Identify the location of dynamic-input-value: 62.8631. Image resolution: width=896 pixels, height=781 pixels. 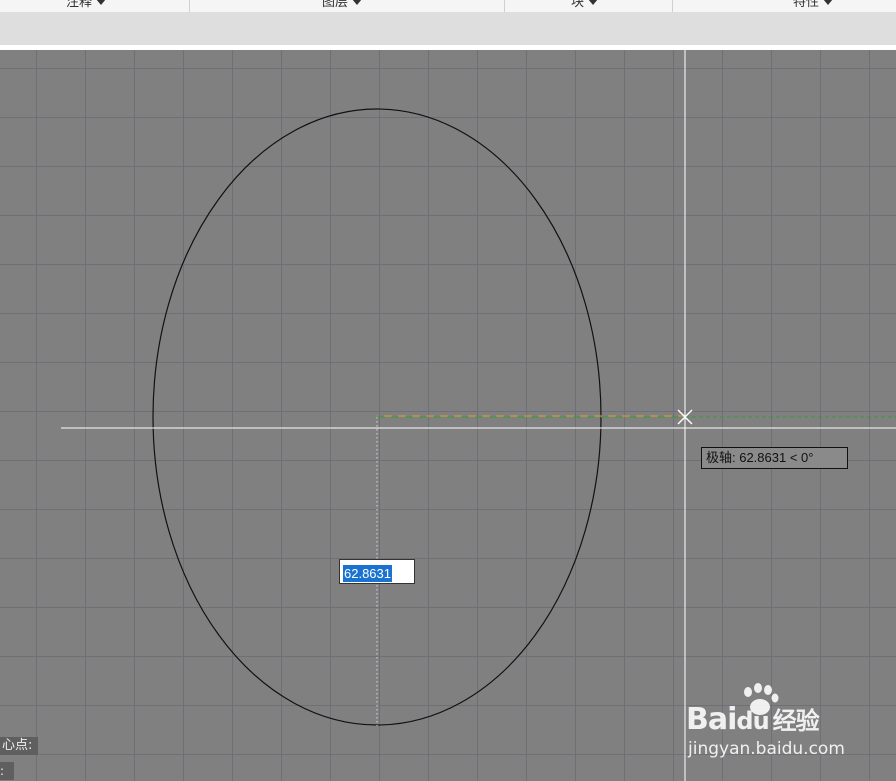
(367, 573).